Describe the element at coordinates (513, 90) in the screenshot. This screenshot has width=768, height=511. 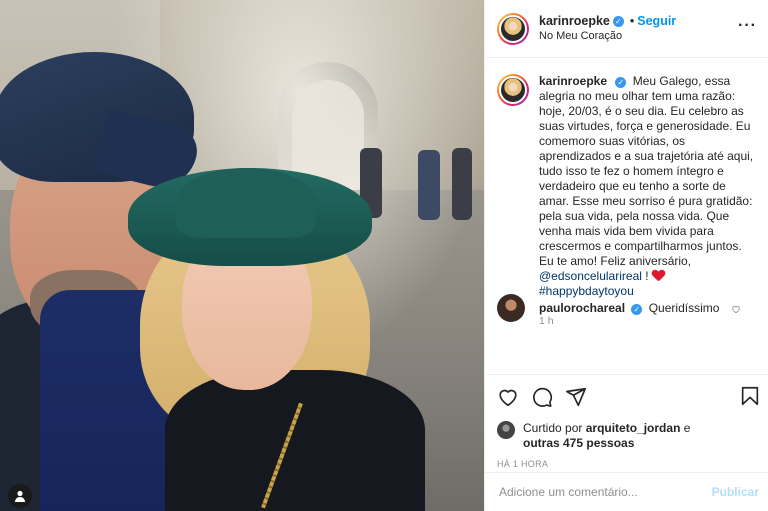
I see `caption-author-avatar` at that location.